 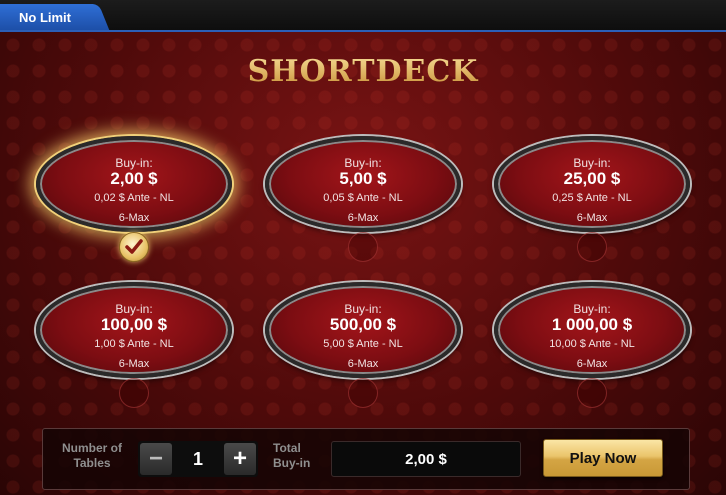 I want to click on table-oval: Buy-in: 25,00 $ 0,25 $ Ante - NL 6-Max, so click(x=592, y=184).